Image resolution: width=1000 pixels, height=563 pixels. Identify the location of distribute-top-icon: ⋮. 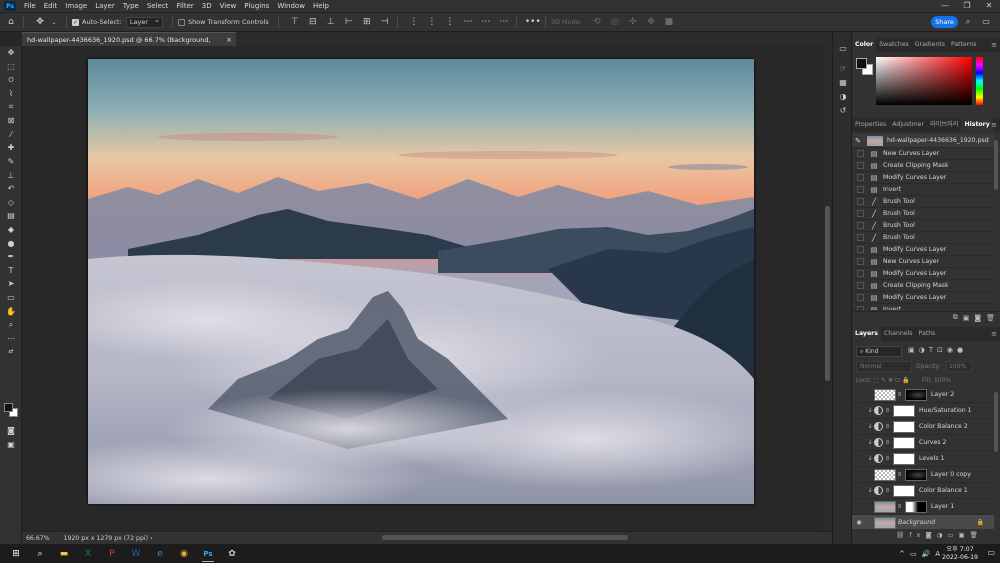
(414, 22).